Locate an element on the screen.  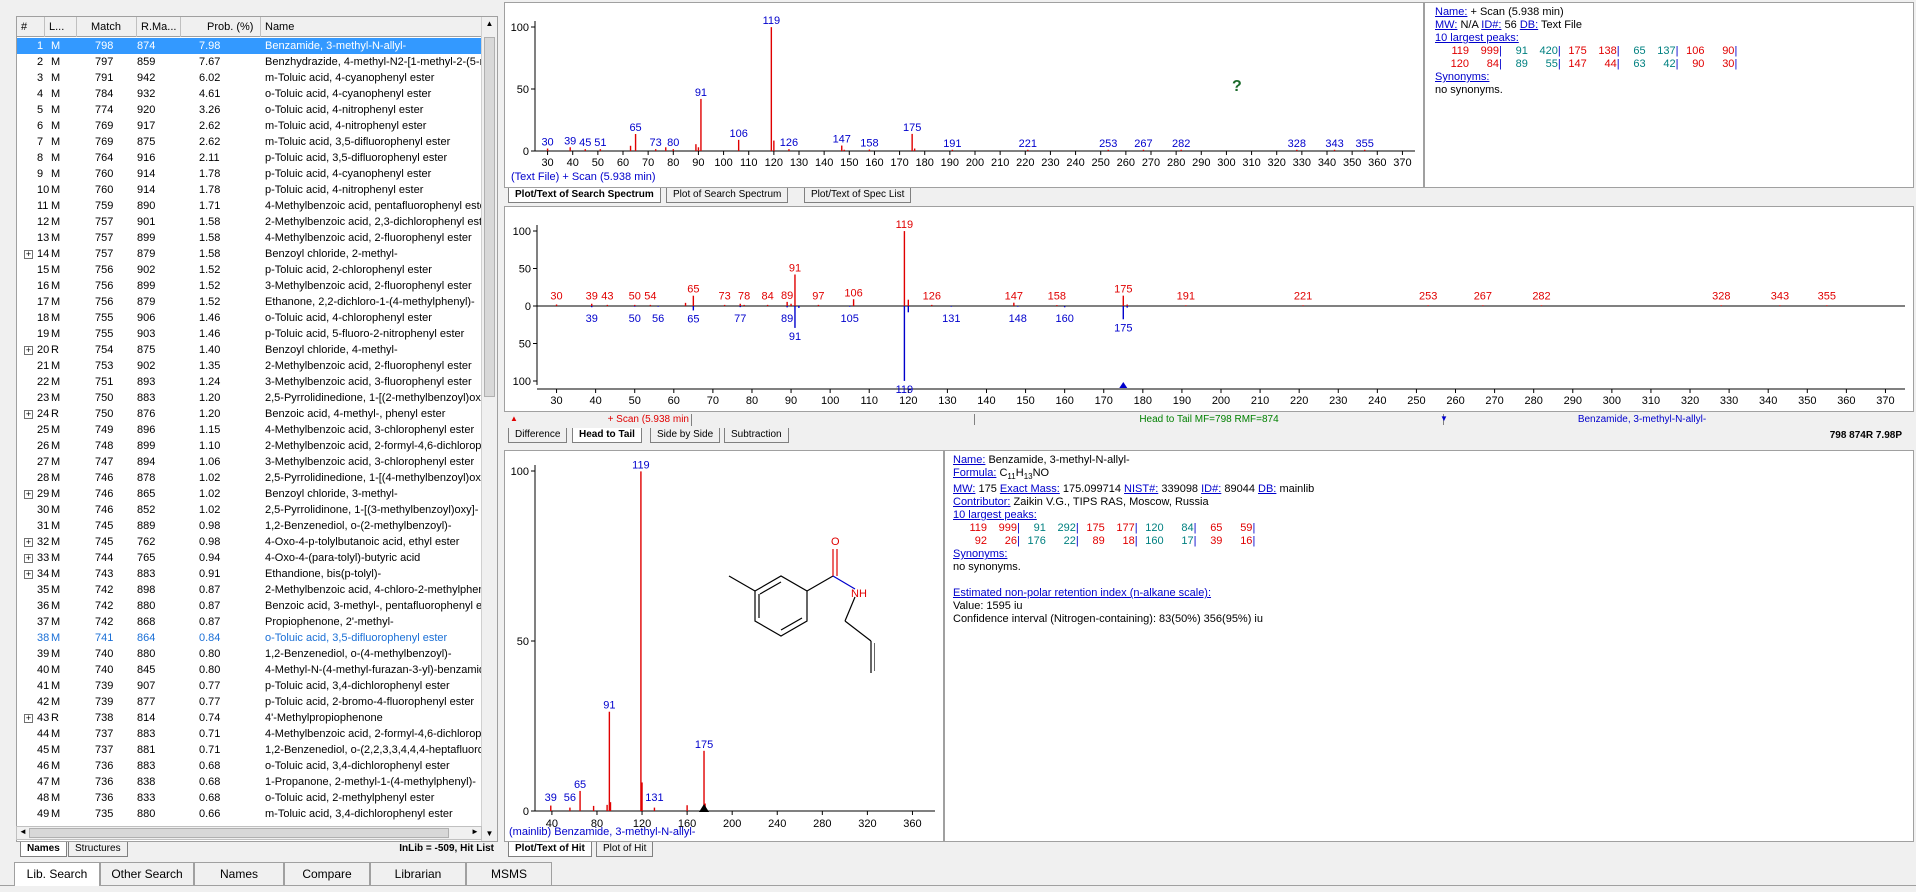
tab-plot-search: Plot of Search Spectrum is located at coordinates (727, 195).